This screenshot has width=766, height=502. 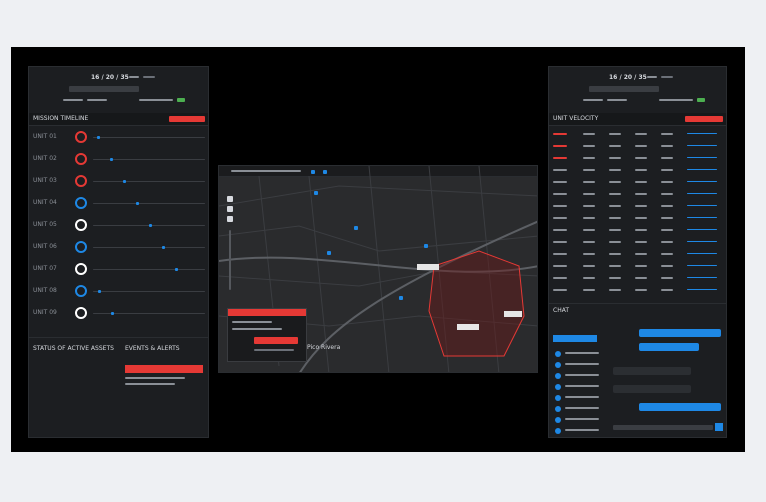 What do you see at coordinates (704, 119) in the screenshot?
I see `add-unit-button` at bounding box center [704, 119].